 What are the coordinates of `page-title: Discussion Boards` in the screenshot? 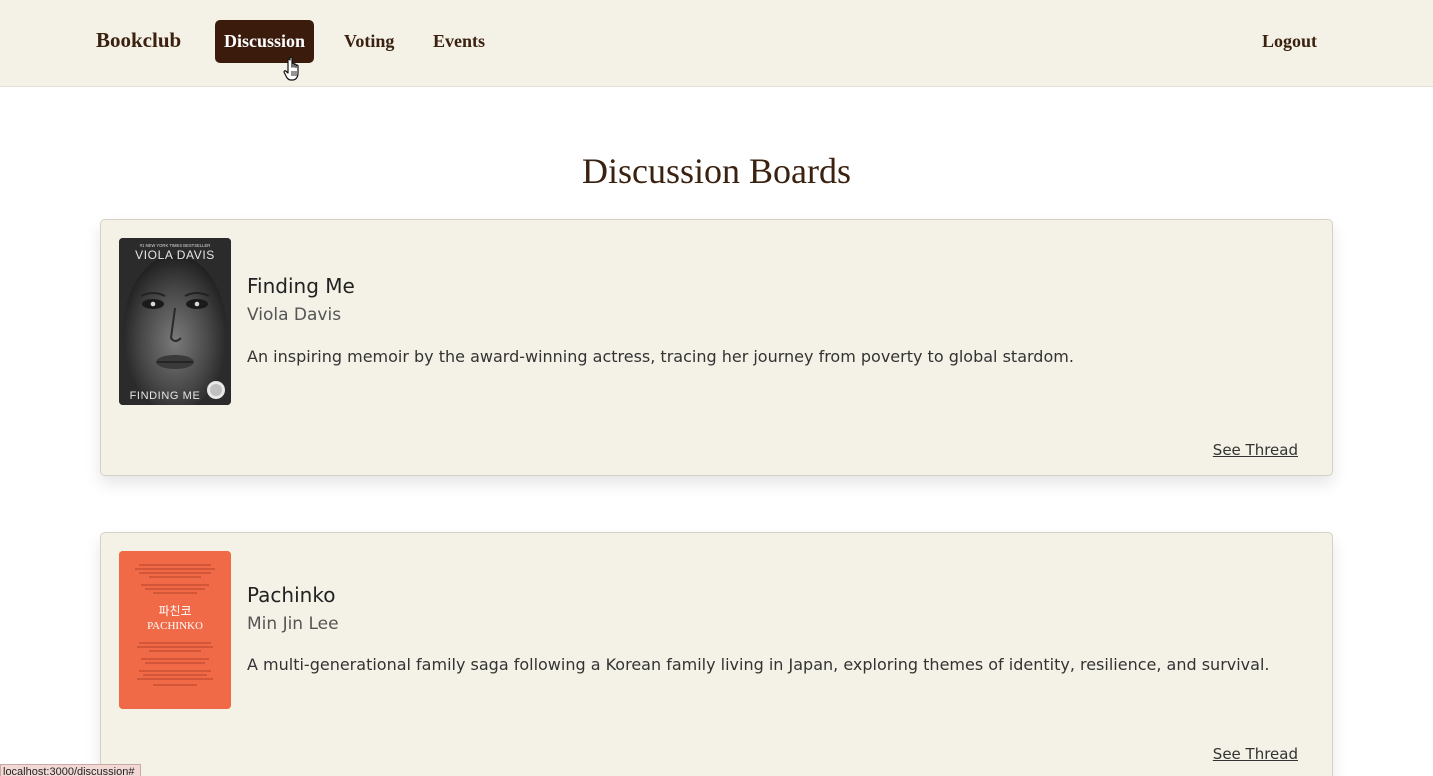 It's located at (716, 171).